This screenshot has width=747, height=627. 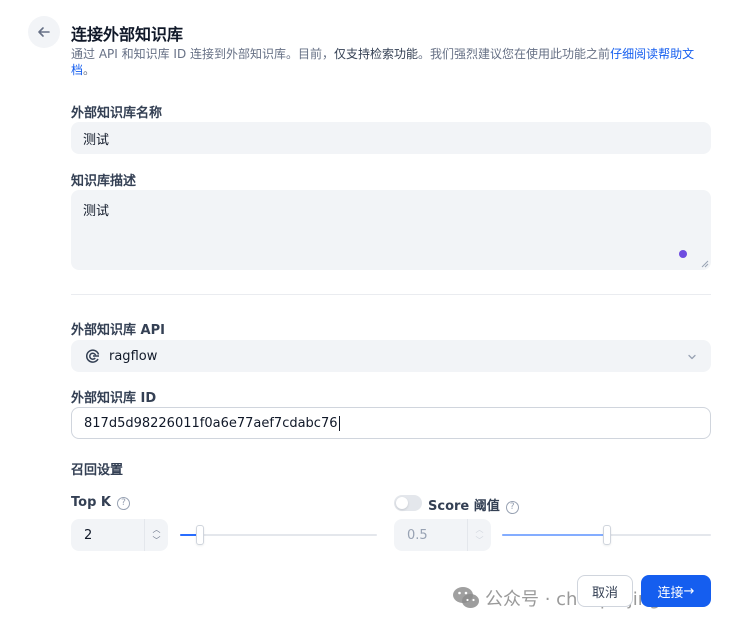 What do you see at coordinates (391, 423) in the screenshot?
I see `knowledge-id-input: 817d5d98226011f0a6e77aef7cdabc76` at bounding box center [391, 423].